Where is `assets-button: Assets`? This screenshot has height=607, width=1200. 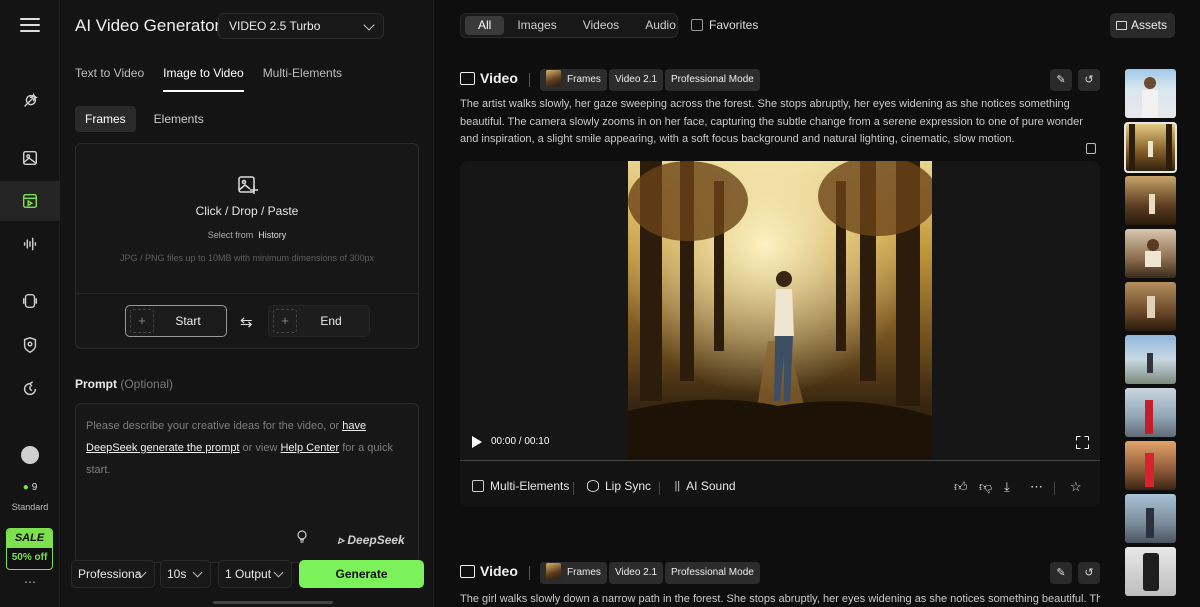 assets-button: Assets is located at coordinates (1142, 25).